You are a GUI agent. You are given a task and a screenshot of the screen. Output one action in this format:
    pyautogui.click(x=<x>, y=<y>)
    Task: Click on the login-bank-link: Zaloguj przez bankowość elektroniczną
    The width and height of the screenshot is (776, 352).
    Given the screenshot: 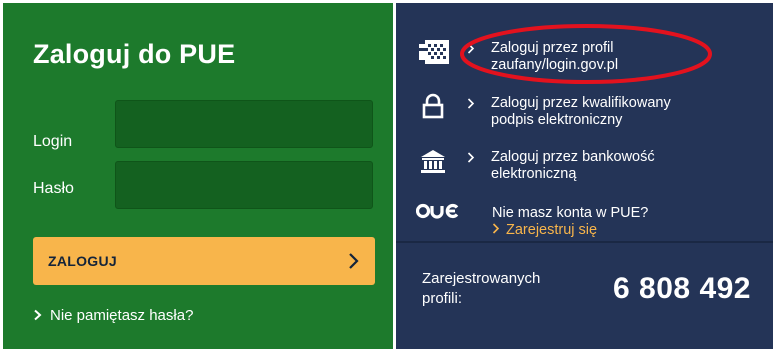 What is the action you would take?
    pyautogui.click(x=599, y=166)
    